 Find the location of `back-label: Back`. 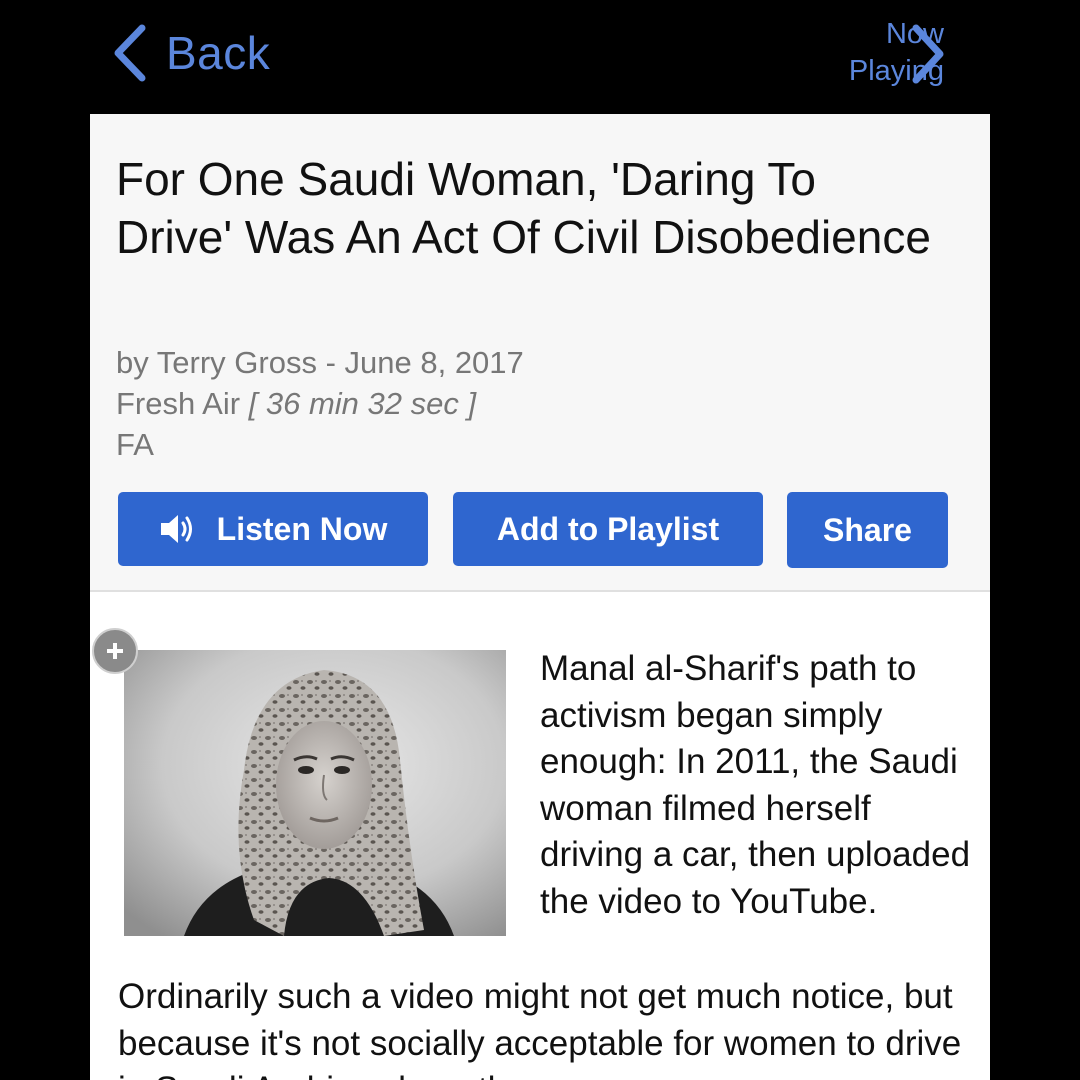

back-label: Back is located at coordinates (218, 53).